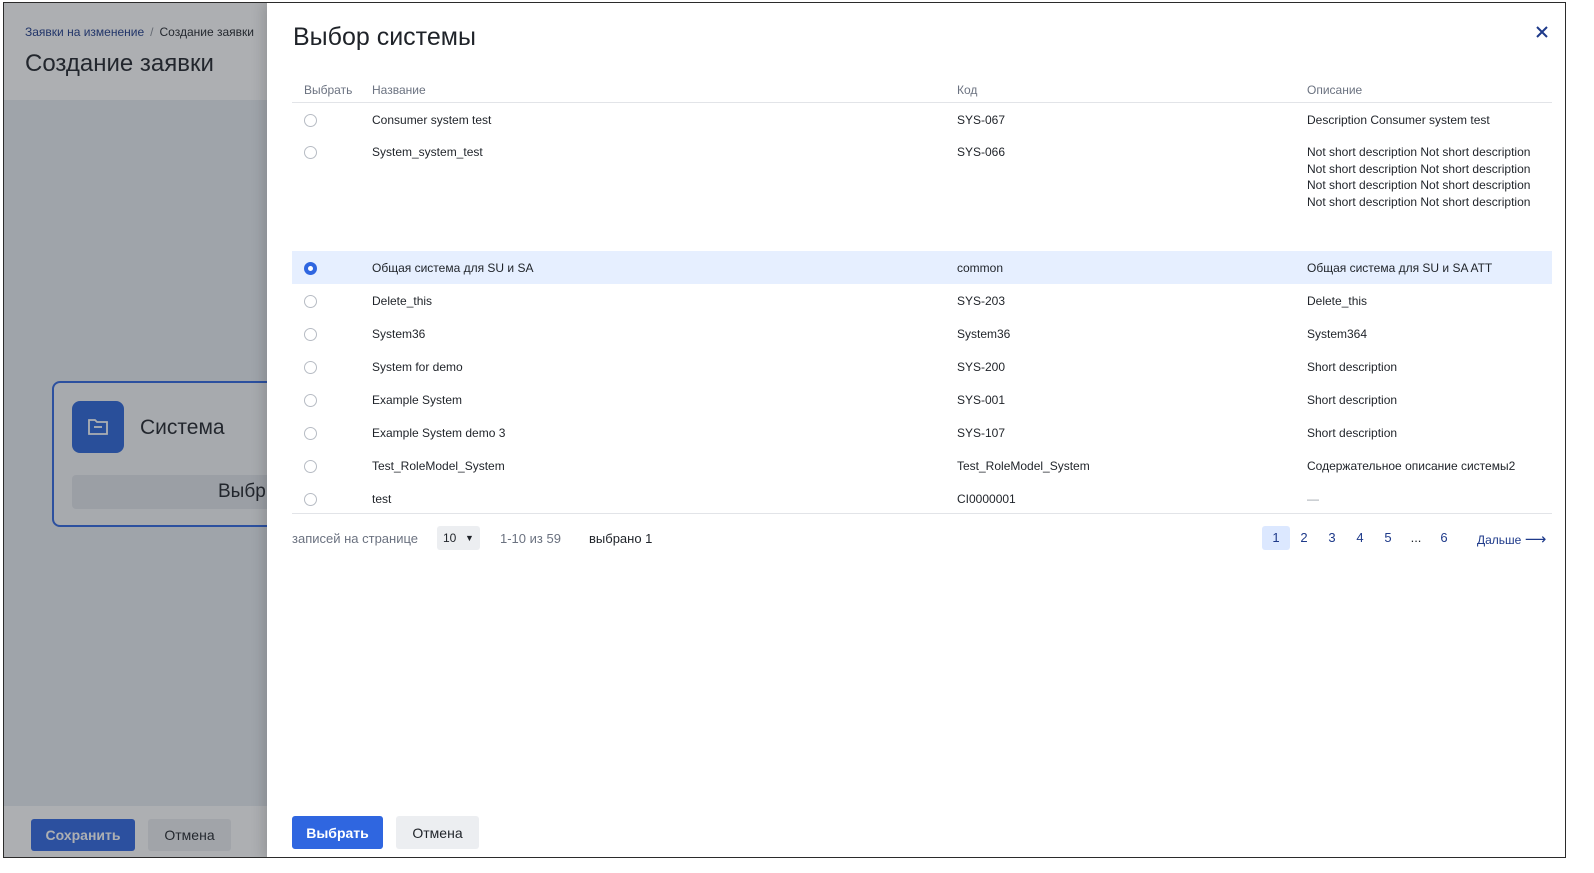 This screenshot has height=873, width=1594. I want to click on page-button-2: 2, so click(1304, 538).